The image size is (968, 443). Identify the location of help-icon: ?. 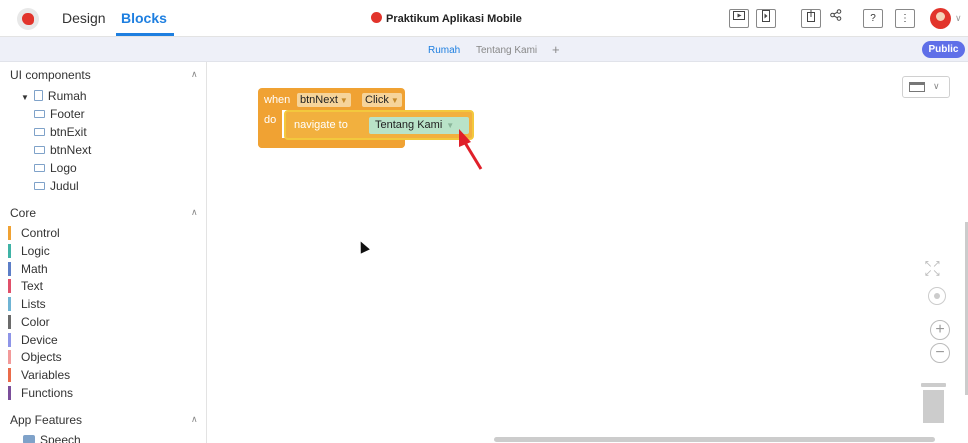
(873, 18).